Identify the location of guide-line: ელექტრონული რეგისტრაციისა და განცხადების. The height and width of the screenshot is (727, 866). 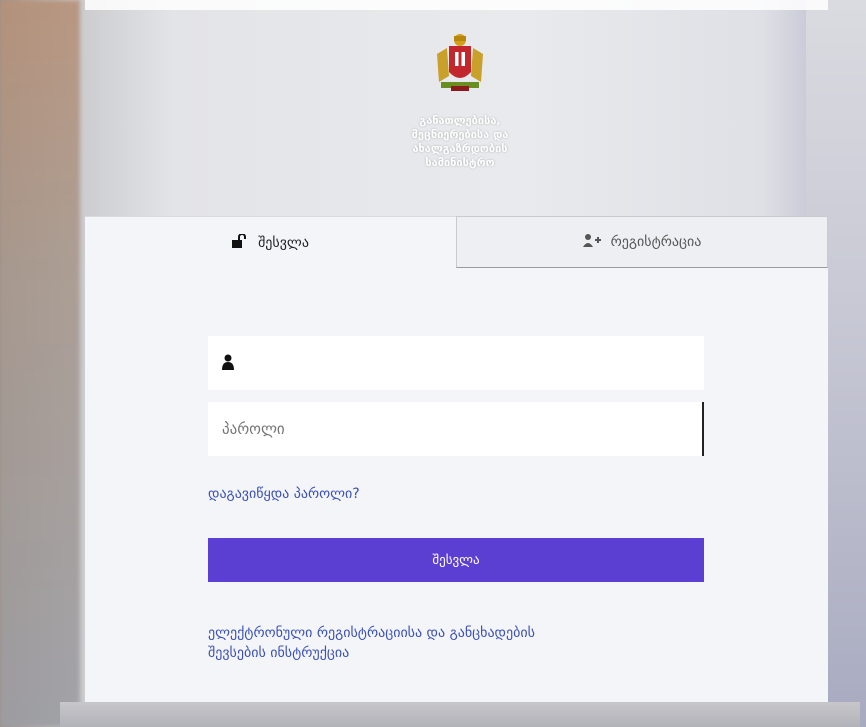
(371, 633).